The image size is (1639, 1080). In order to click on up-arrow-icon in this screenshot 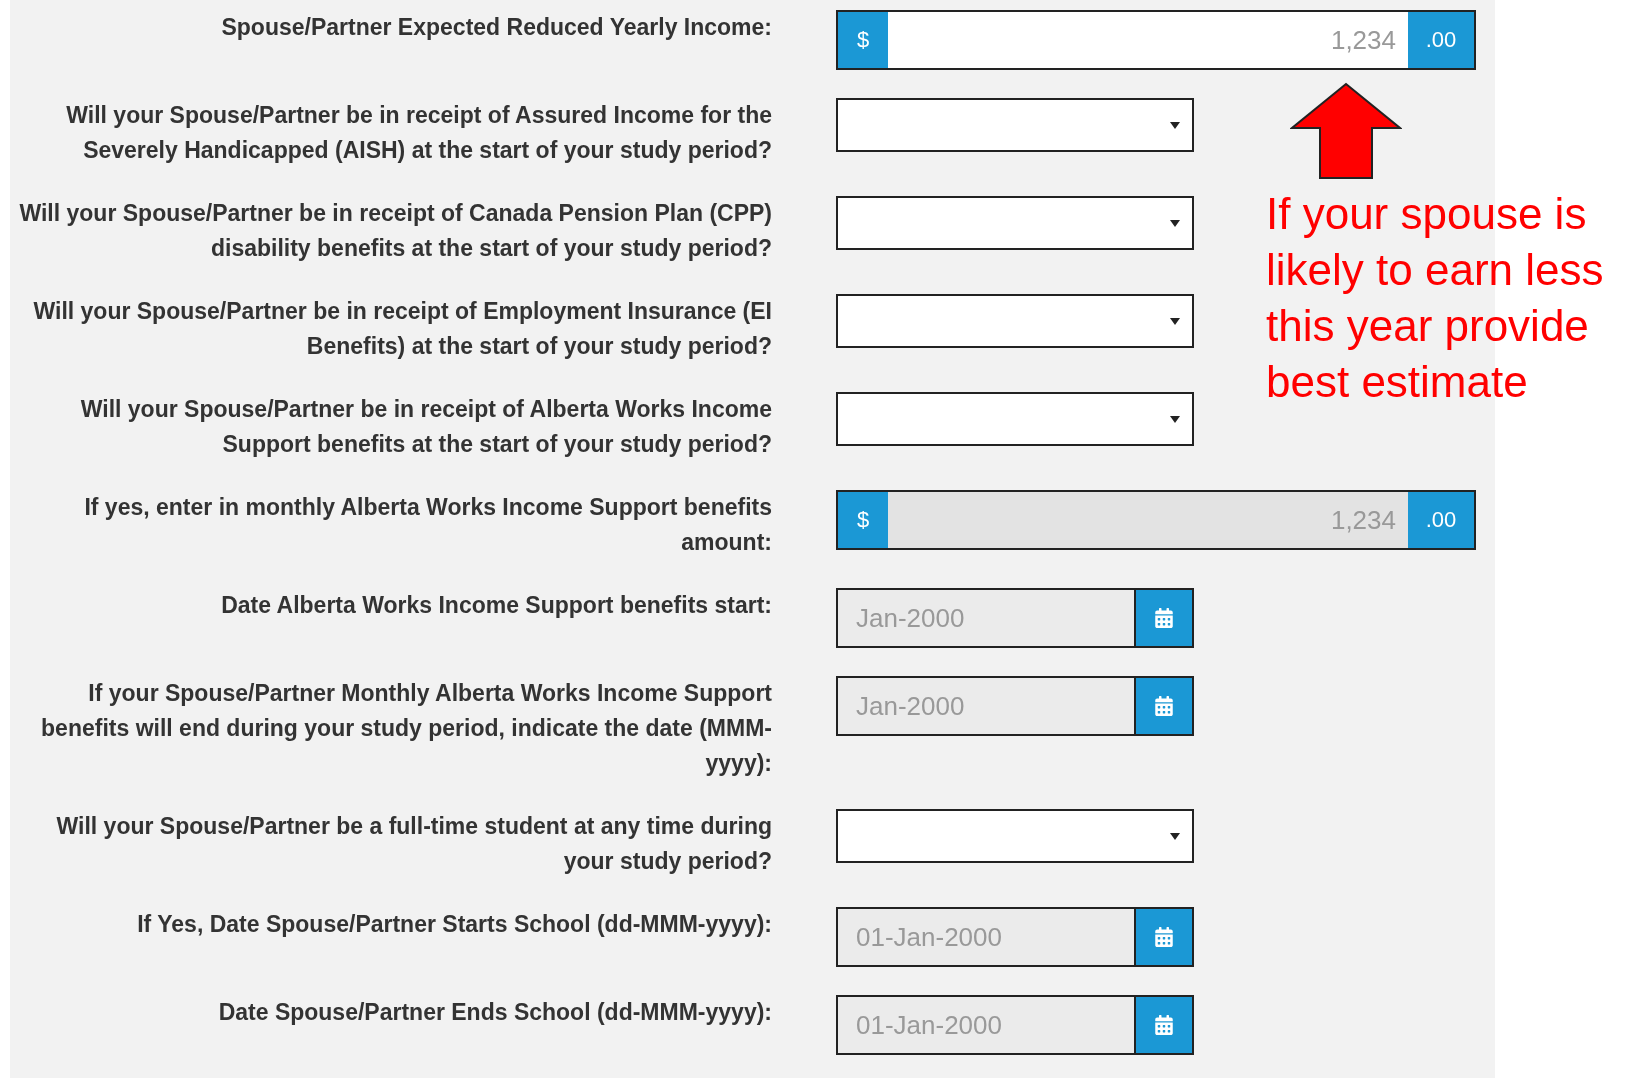, I will do `click(1346, 131)`.